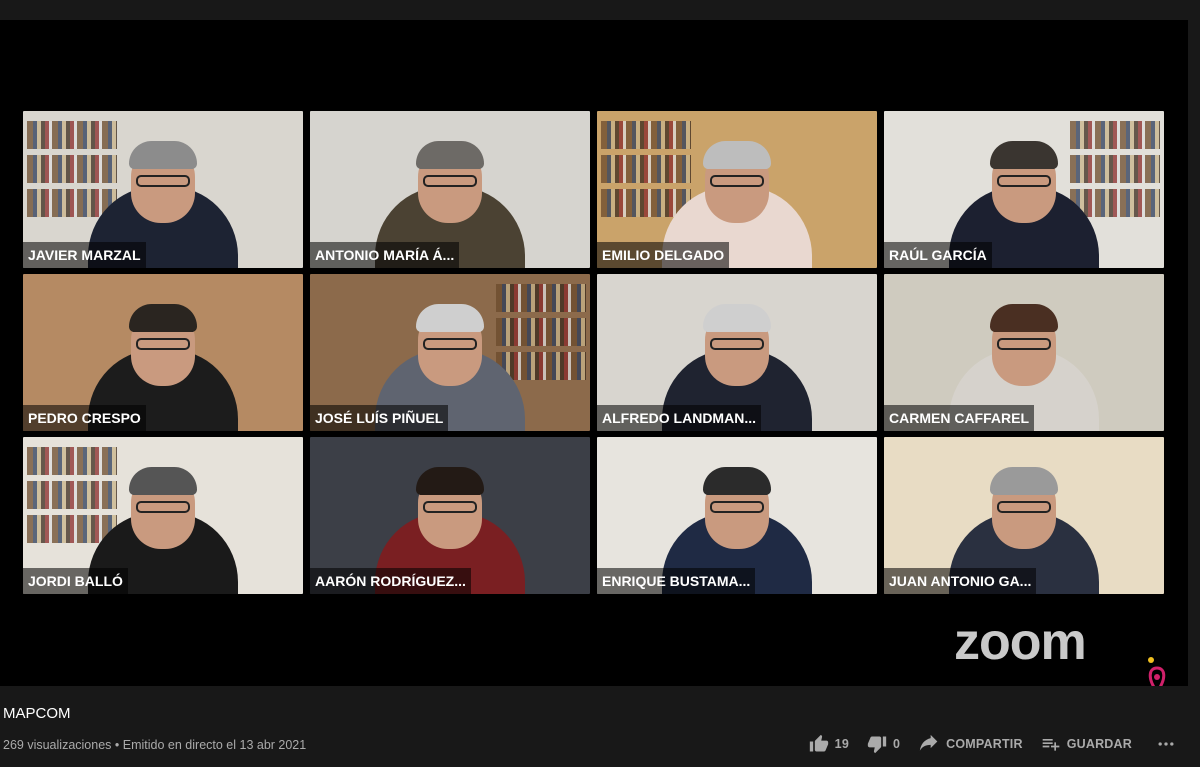  I want to click on participant-tile: JORDI BALLÓ, so click(163, 515).